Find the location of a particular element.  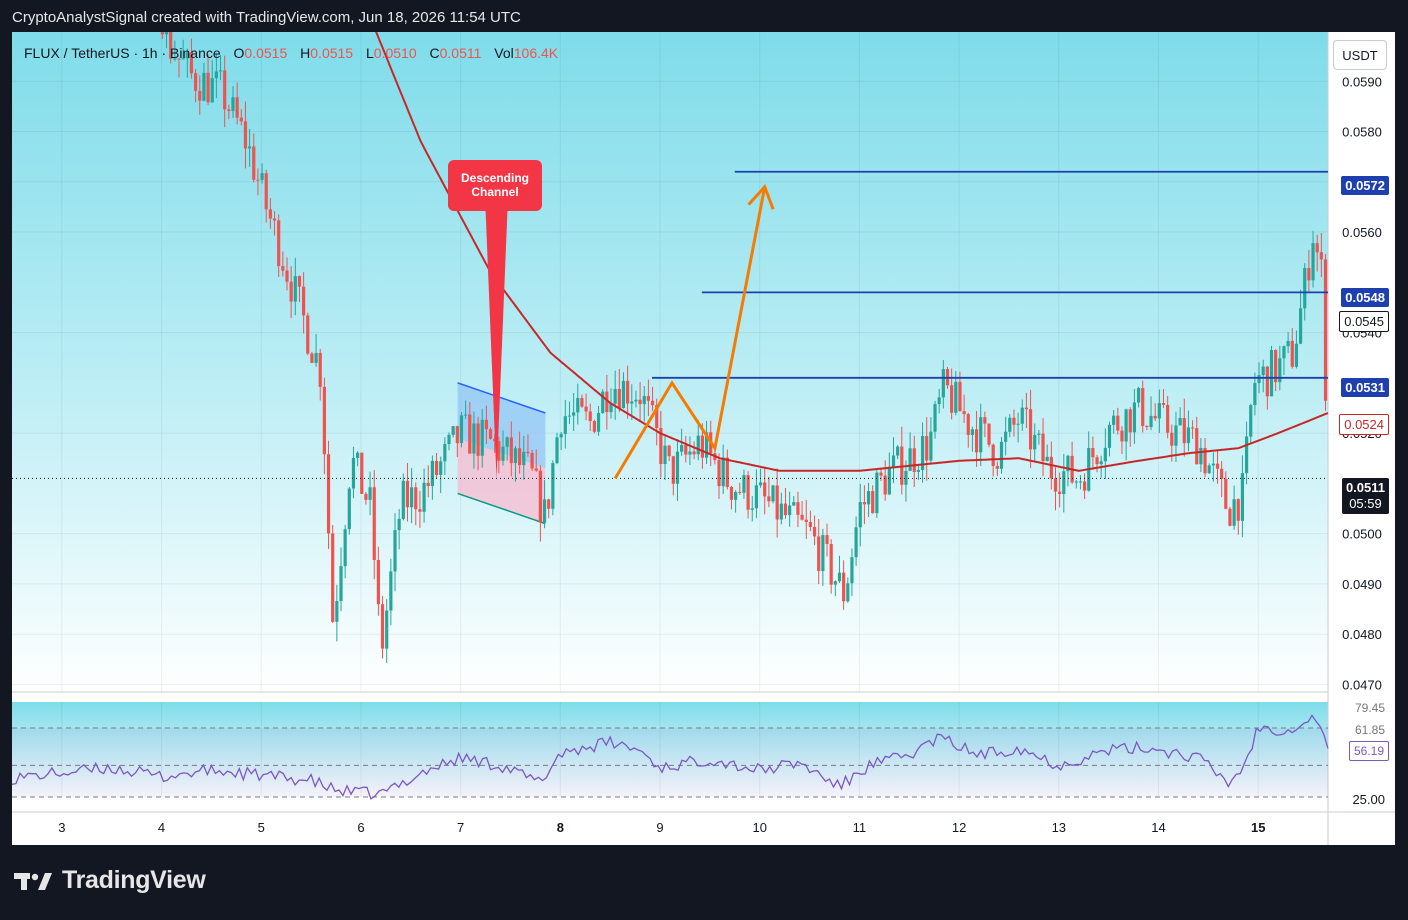

tradingview-brand: TradingView is located at coordinates (110, 880).